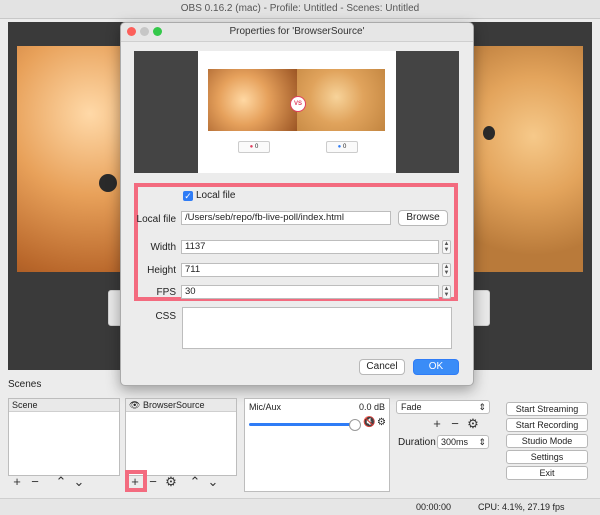 Image resolution: width=600 pixels, height=515 pixels. I want to click on fps-label: FPS, so click(166, 292).